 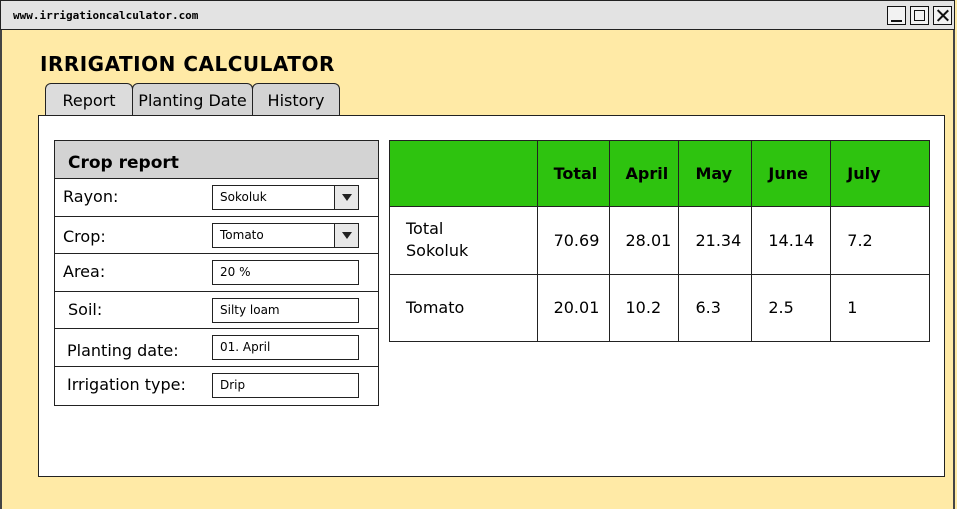 I want to click on area-field: 20 %, so click(x=285, y=272).